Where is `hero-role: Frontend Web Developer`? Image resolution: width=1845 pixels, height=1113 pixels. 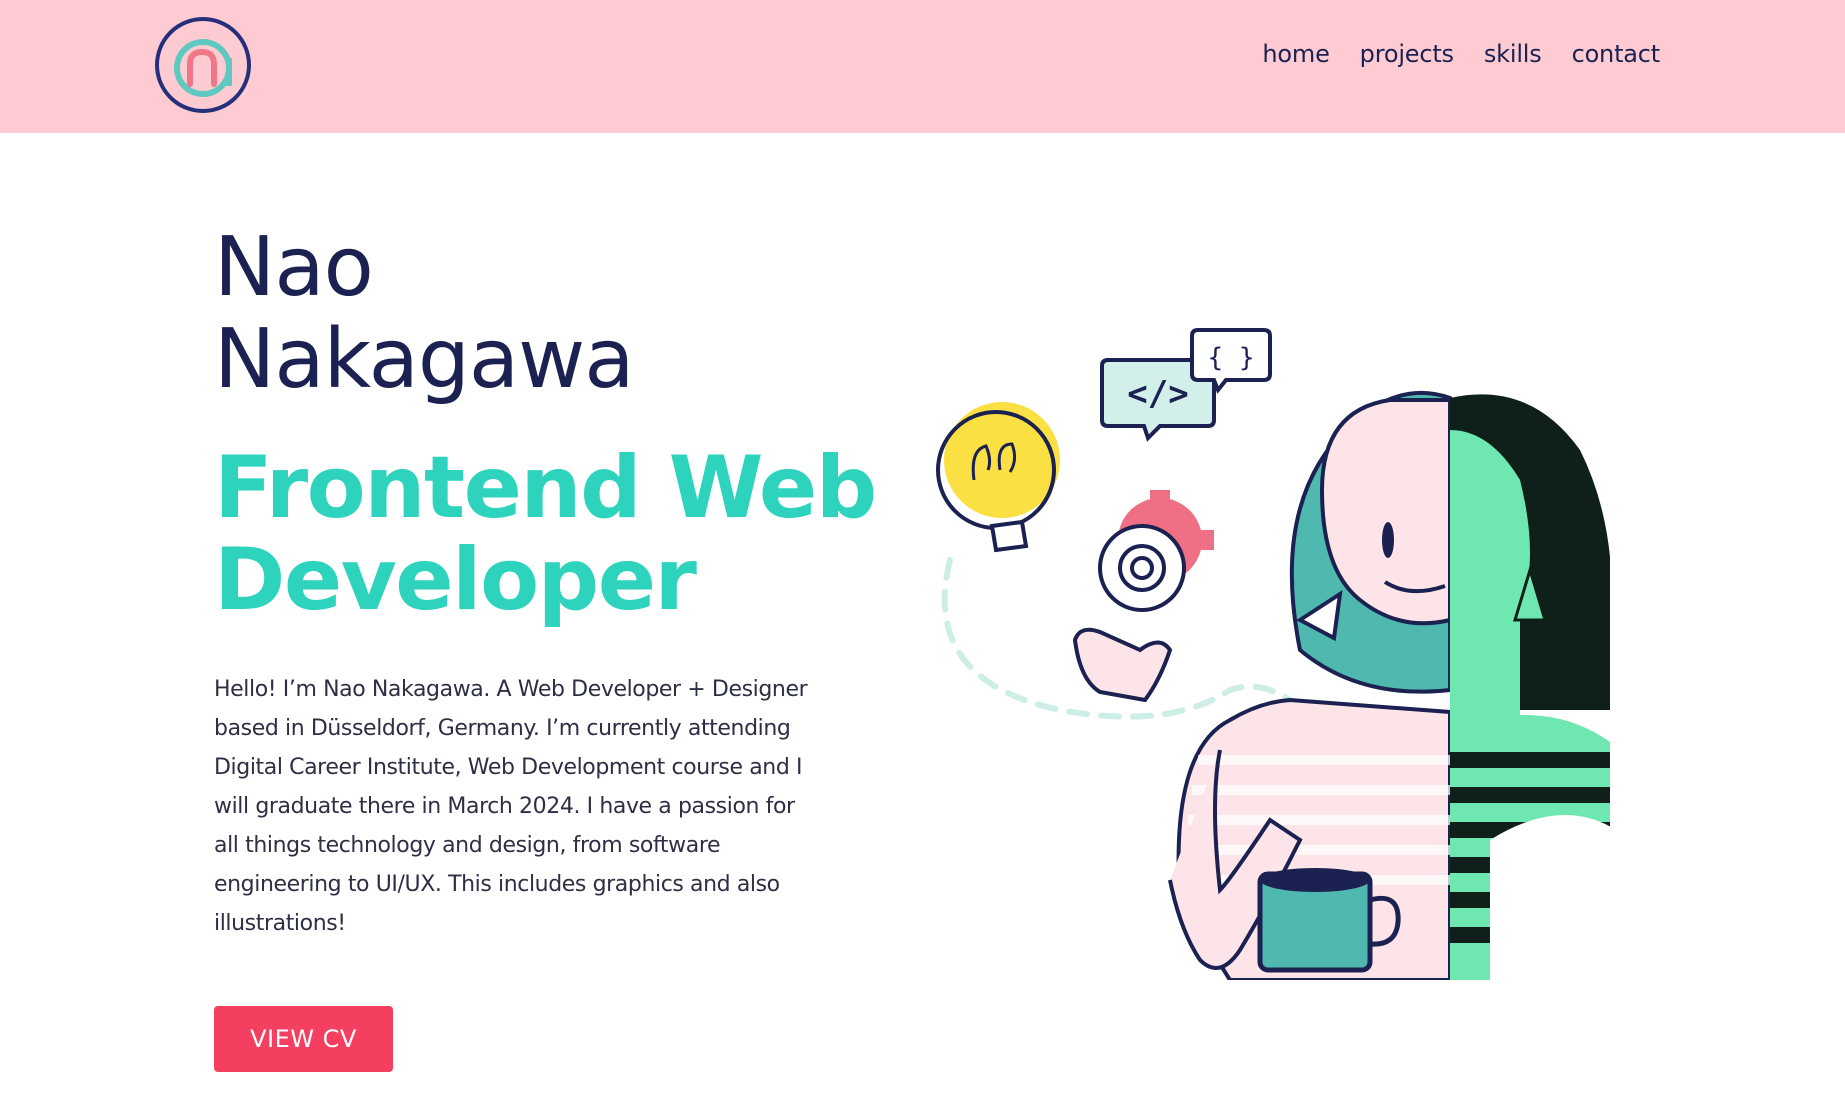 hero-role: Frontend Web Developer is located at coordinates (545, 534).